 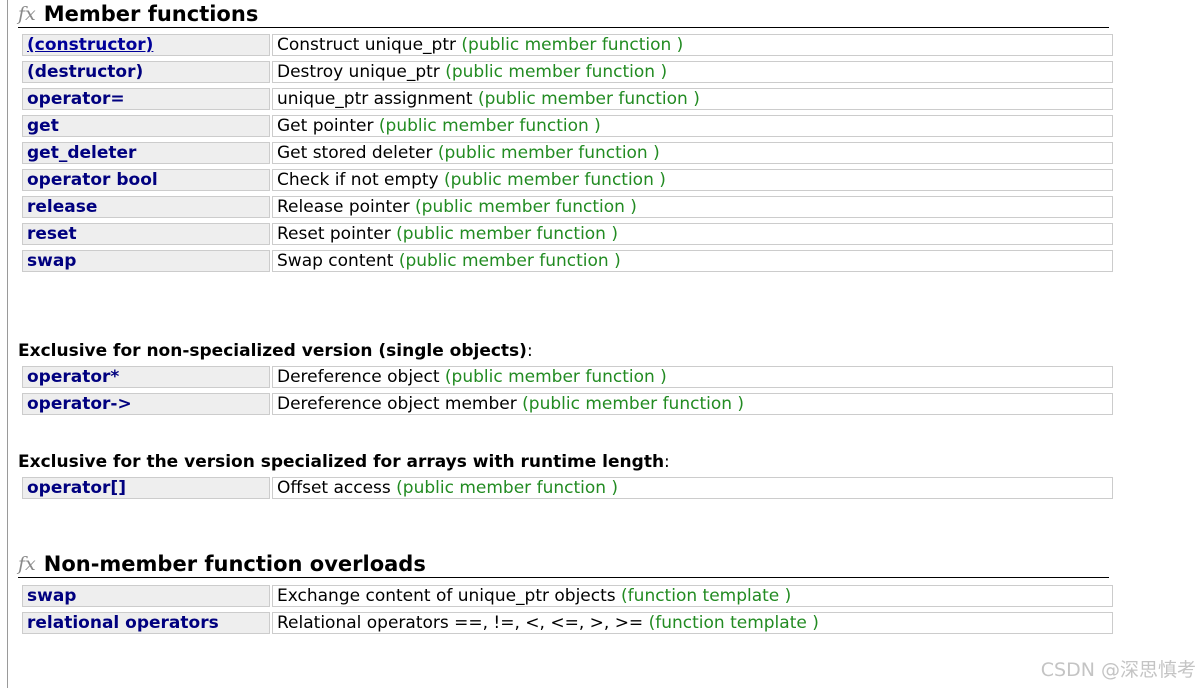 I want to click on relational-operators-cell: relational operators, so click(x=146, y=623).